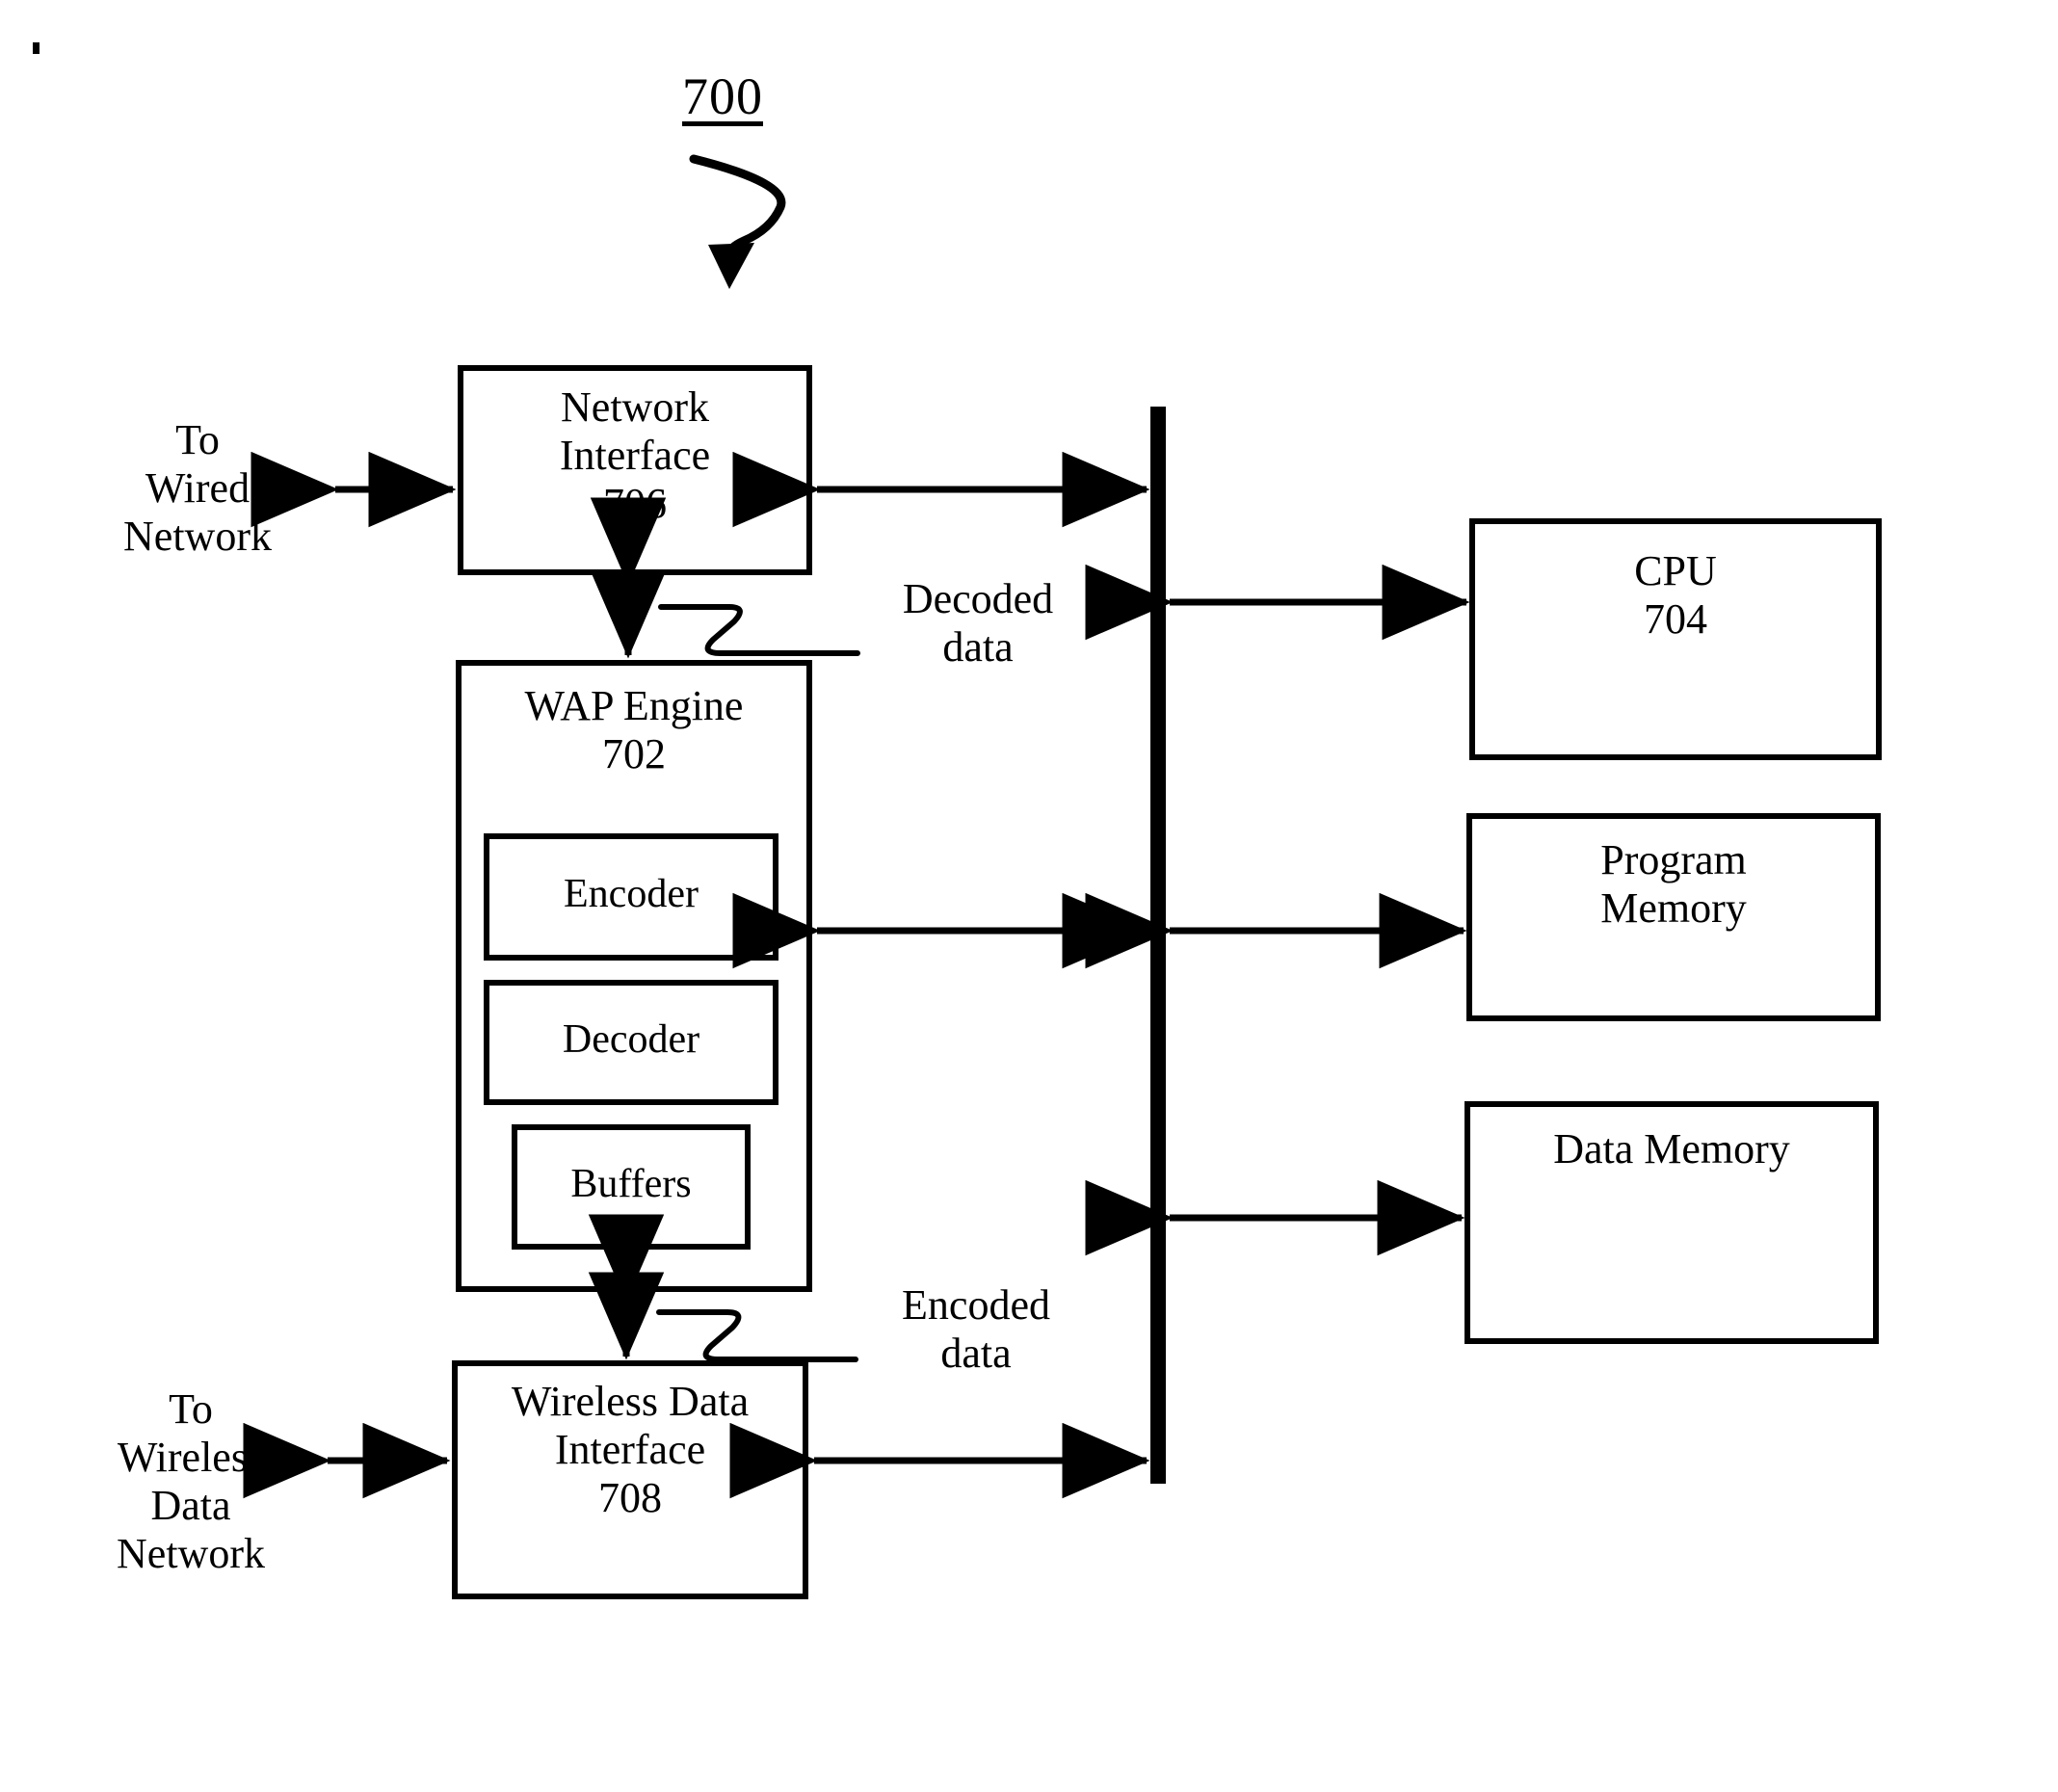  What do you see at coordinates (634, 730) in the screenshot?
I see `wap-engine-label: WAP Engine 702` at bounding box center [634, 730].